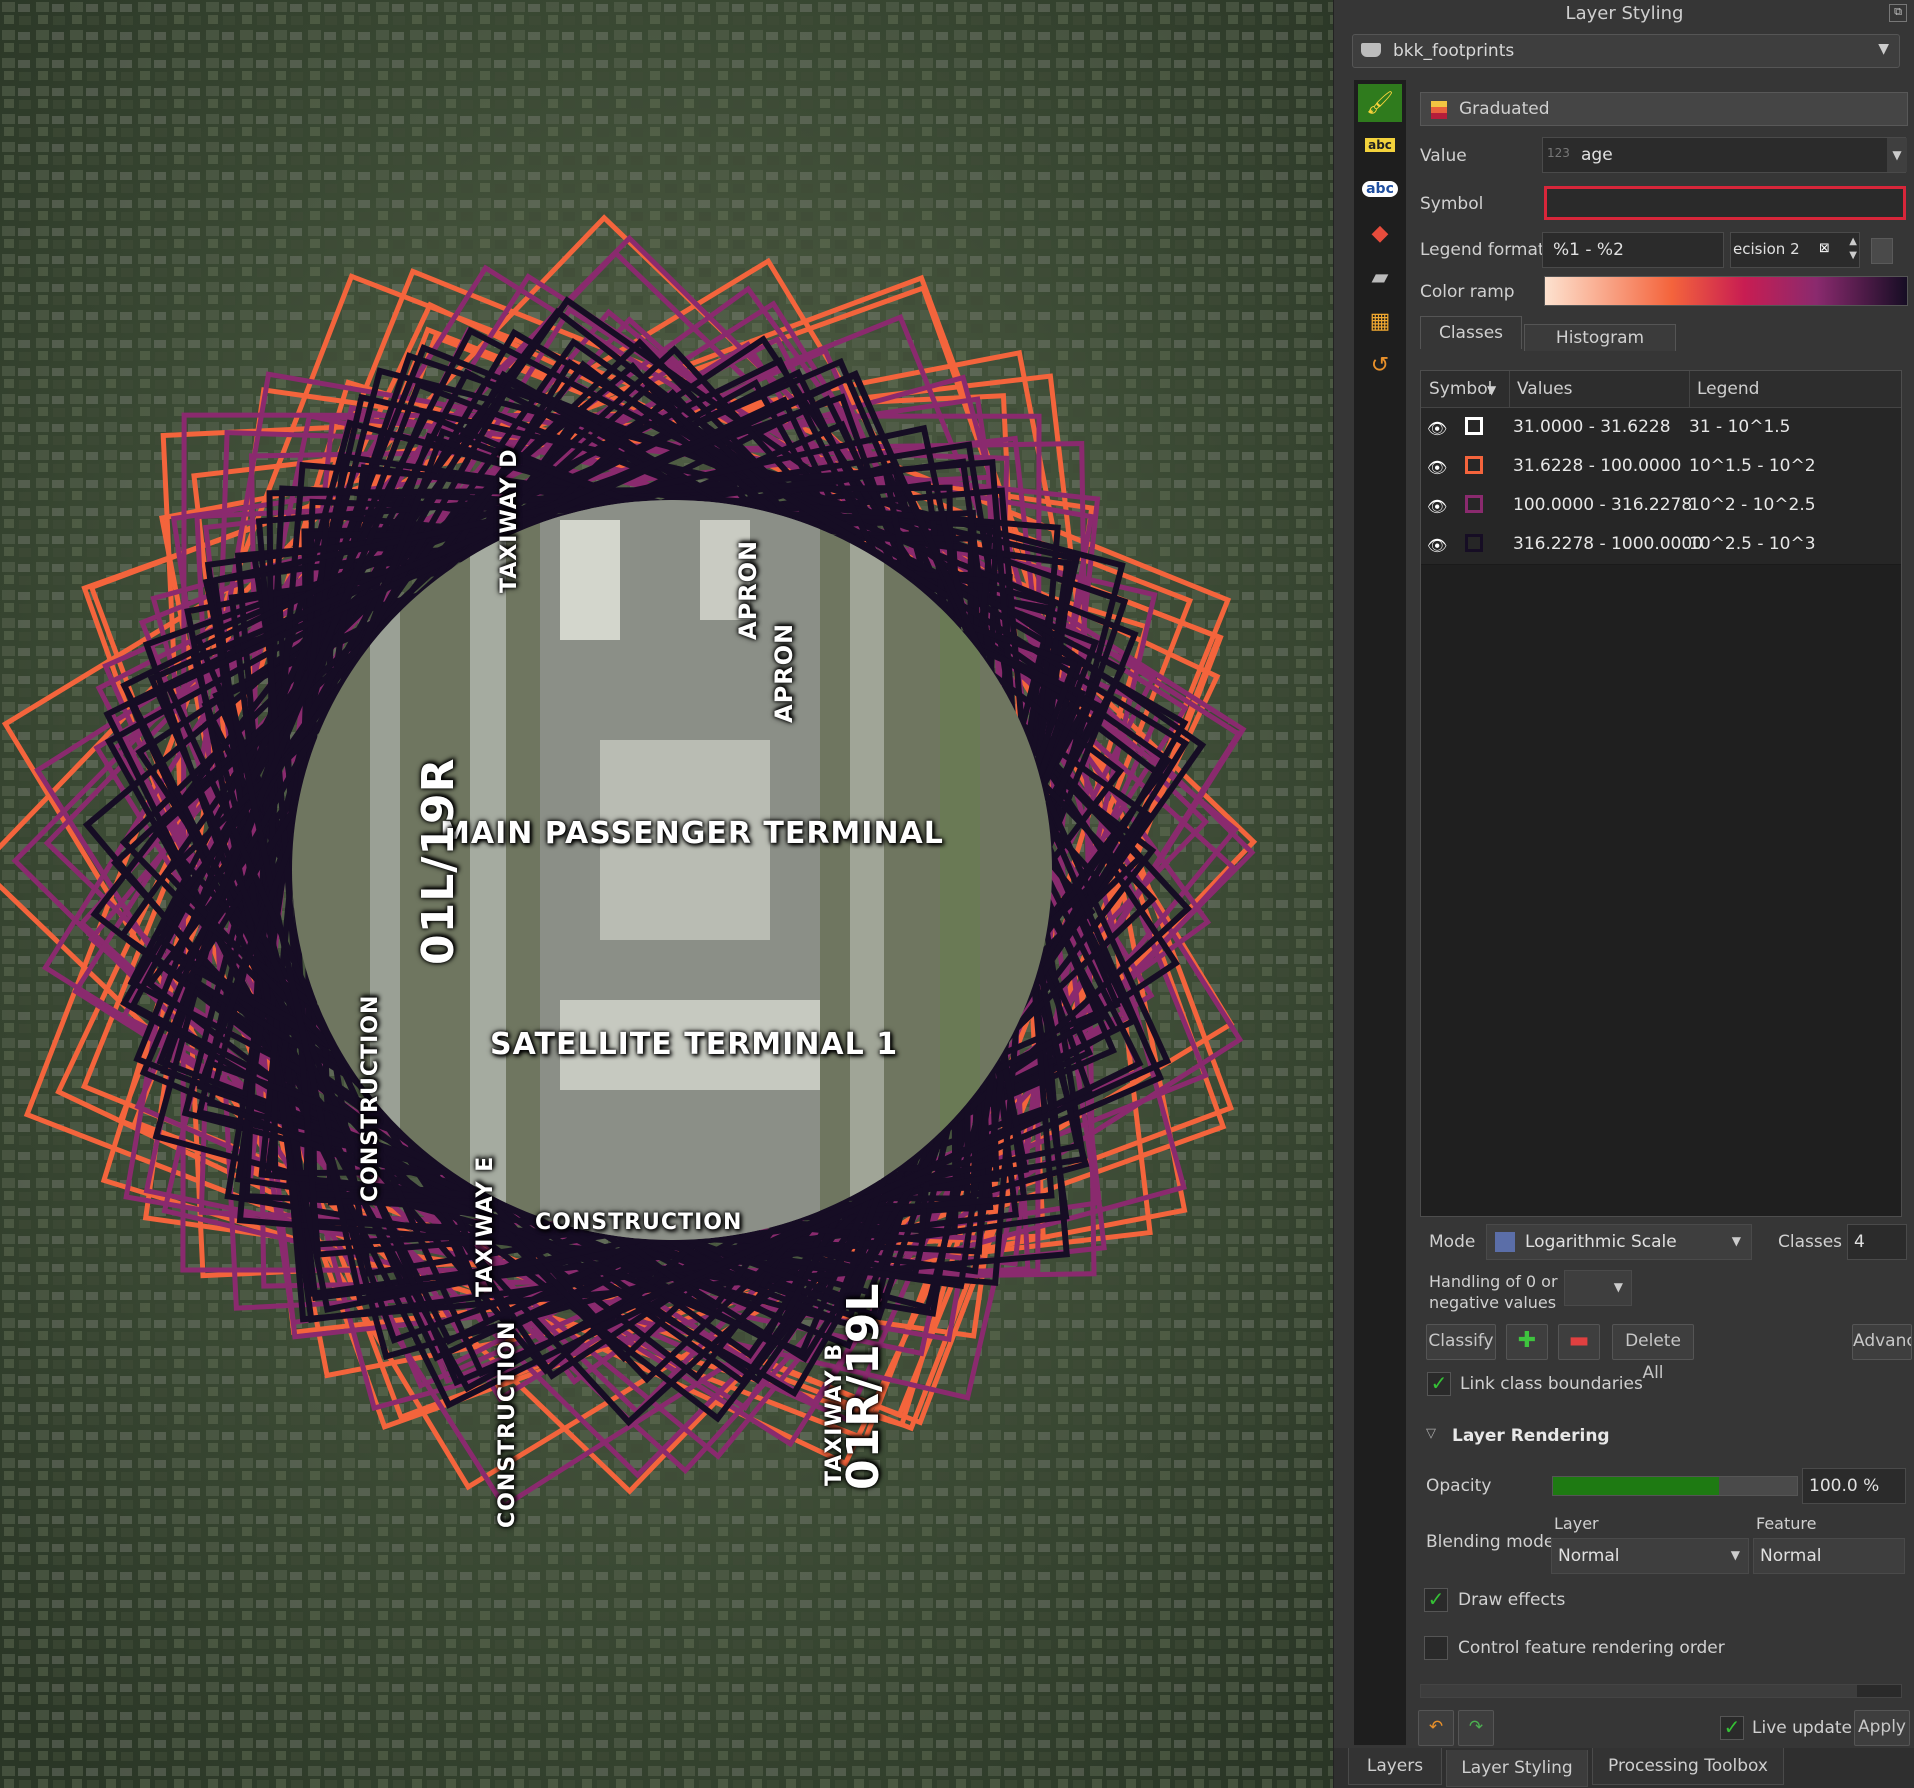 This screenshot has width=1914, height=1788. I want to click on label-runway-east: 01R/19L, so click(863, 1386).